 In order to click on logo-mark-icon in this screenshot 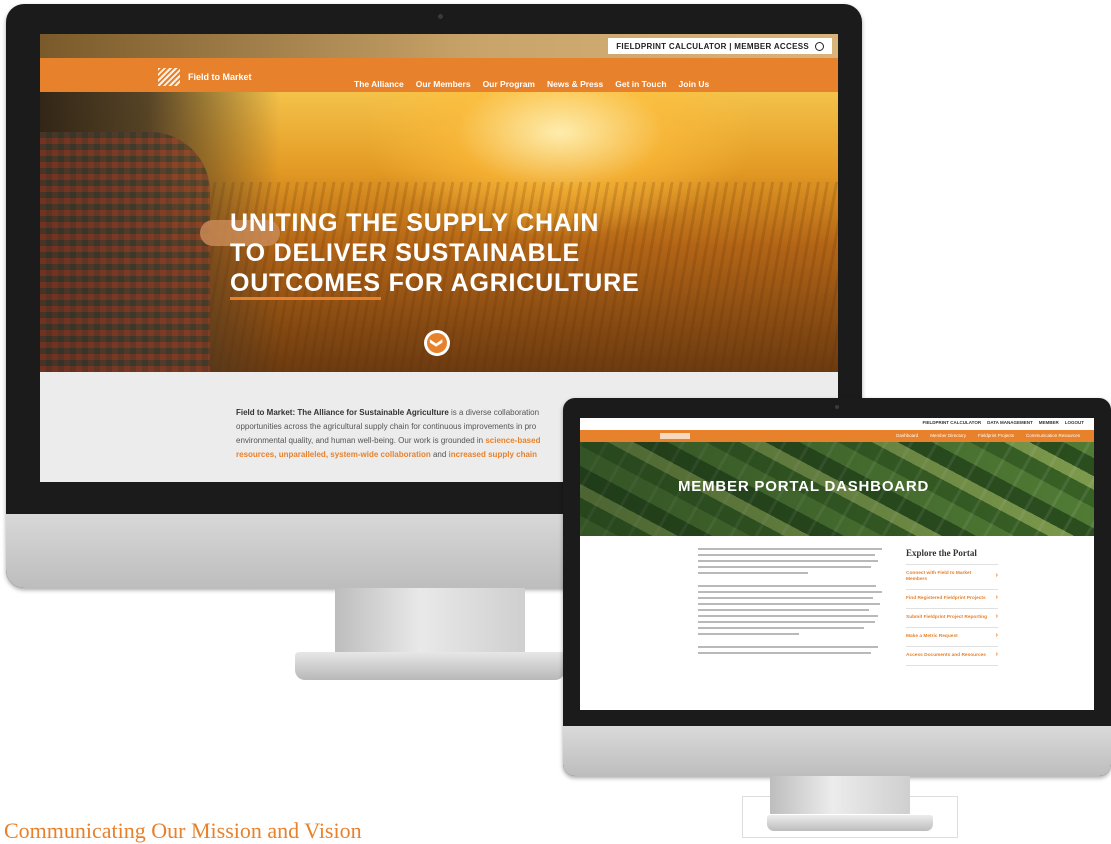, I will do `click(169, 77)`.